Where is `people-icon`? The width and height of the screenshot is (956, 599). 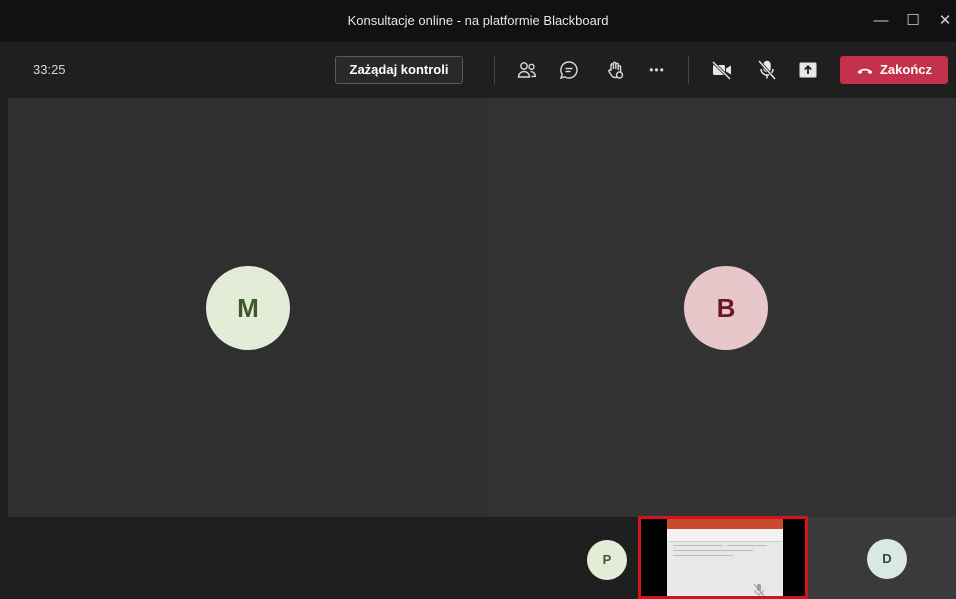 people-icon is located at coordinates (527, 70).